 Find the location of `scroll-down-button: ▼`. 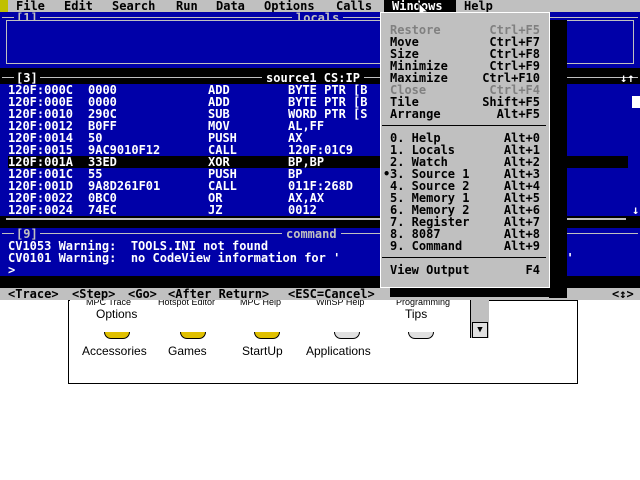

scroll-down-button: ▼ is located at coordinates (480, 330).